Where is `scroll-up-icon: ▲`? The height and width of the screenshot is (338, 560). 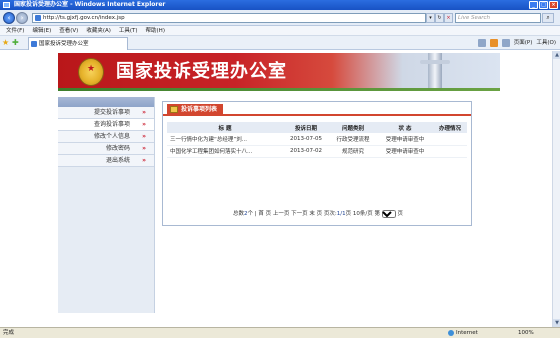
scroll-up-icon: ▲ is located at coordinates (556, 55).